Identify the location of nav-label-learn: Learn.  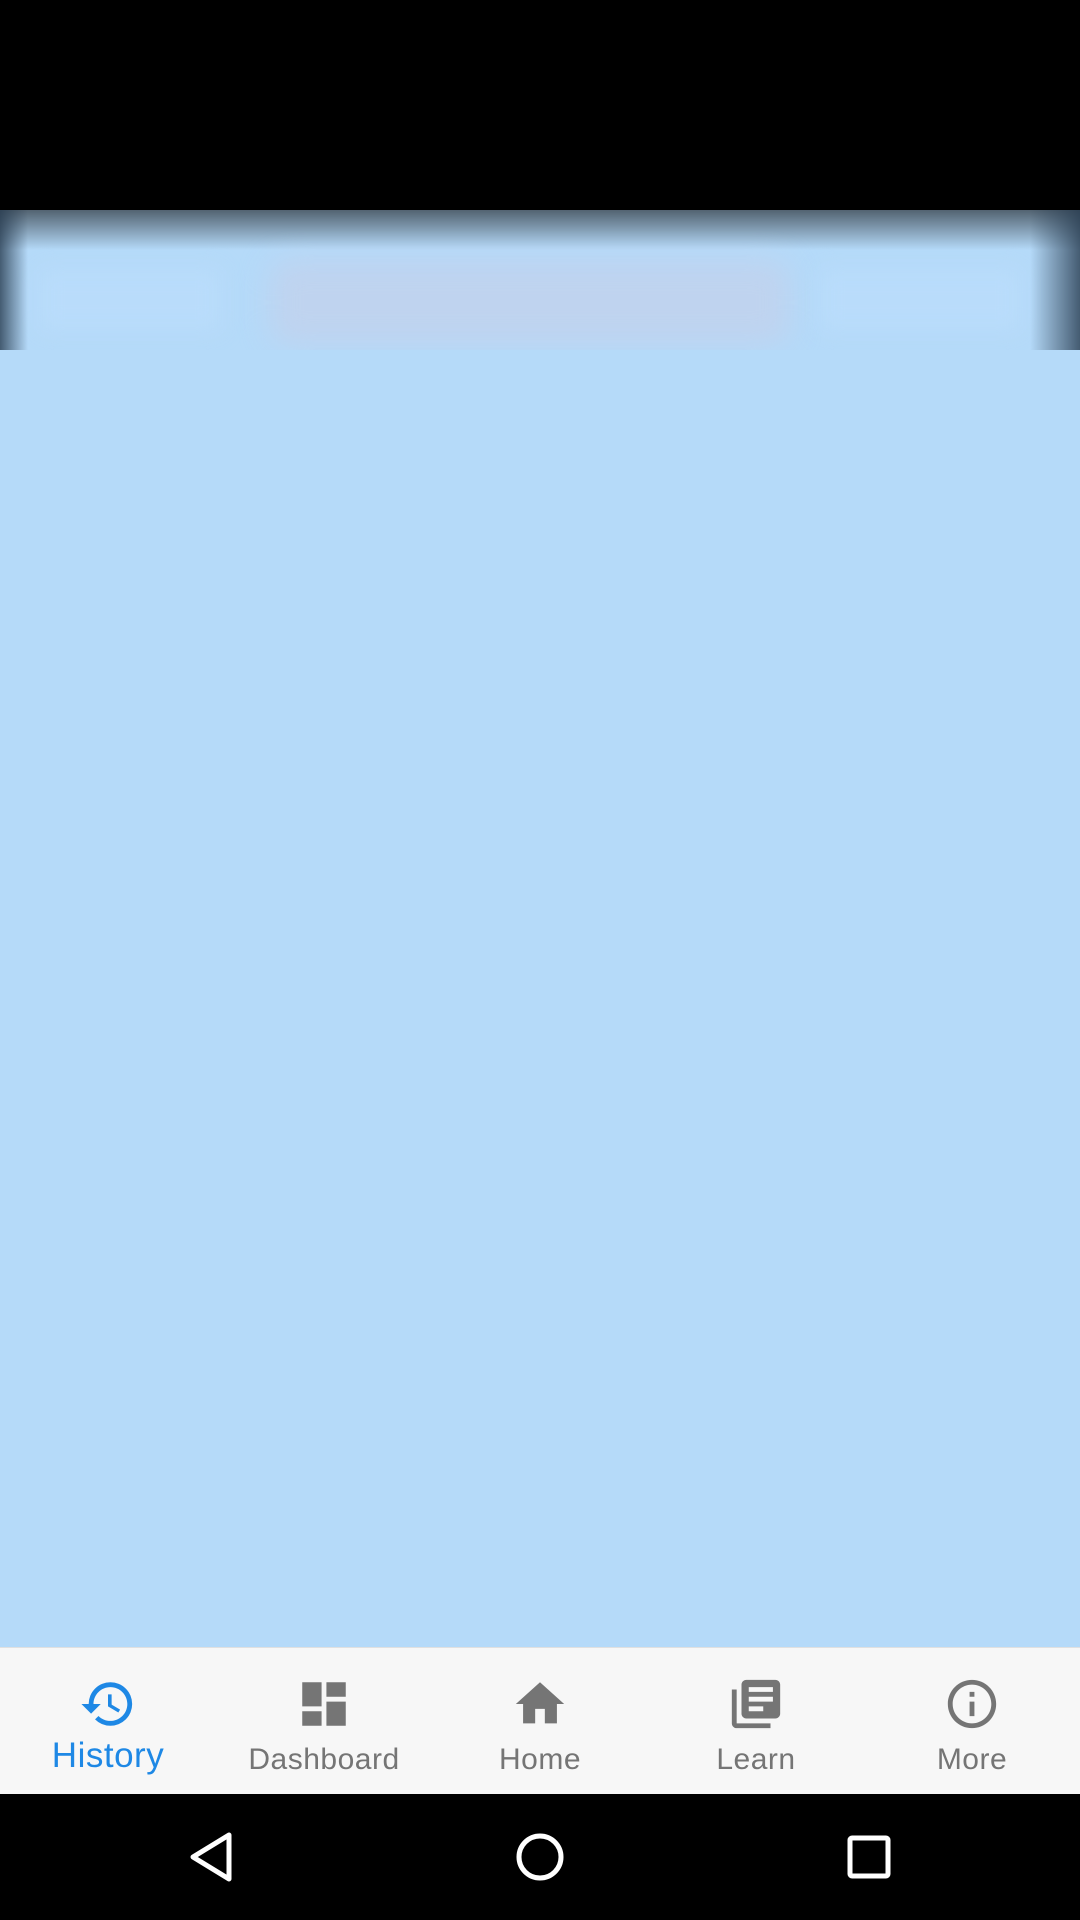
(756, 1759).